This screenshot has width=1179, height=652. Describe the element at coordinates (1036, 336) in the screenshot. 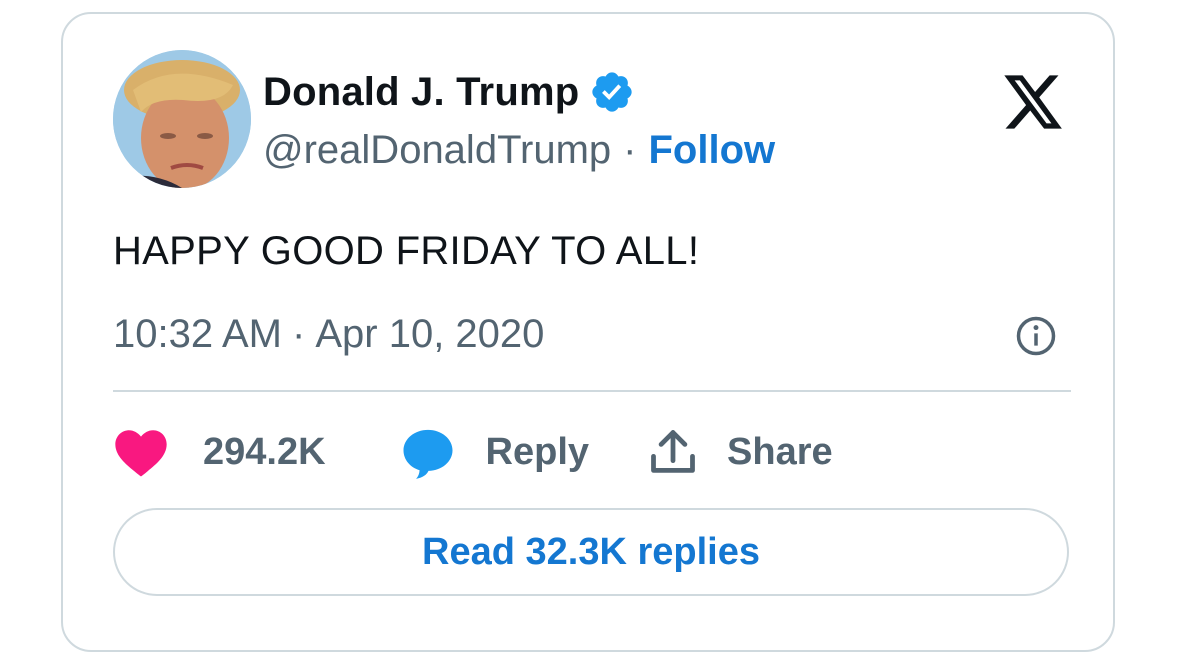

I see `info-icon` at that location.